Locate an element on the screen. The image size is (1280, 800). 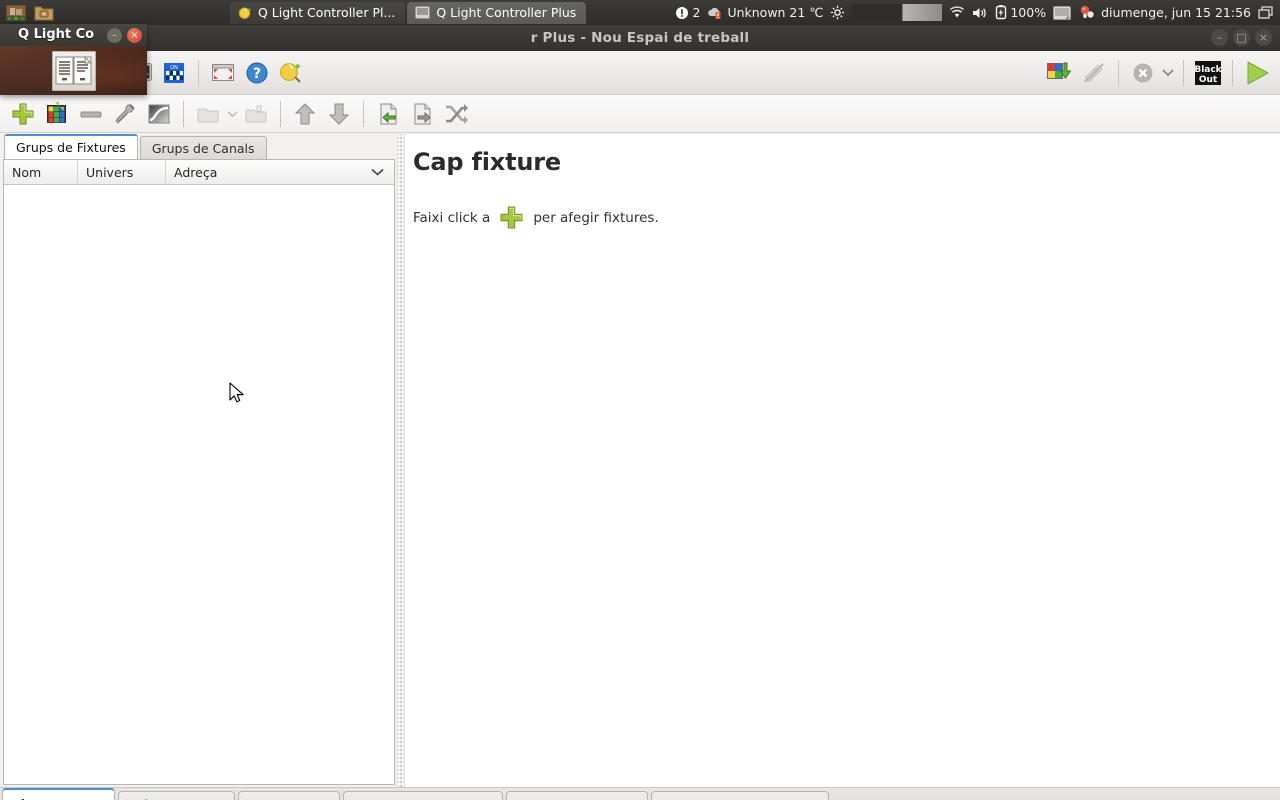
book-document-icon is located at coordinates (73, 70).